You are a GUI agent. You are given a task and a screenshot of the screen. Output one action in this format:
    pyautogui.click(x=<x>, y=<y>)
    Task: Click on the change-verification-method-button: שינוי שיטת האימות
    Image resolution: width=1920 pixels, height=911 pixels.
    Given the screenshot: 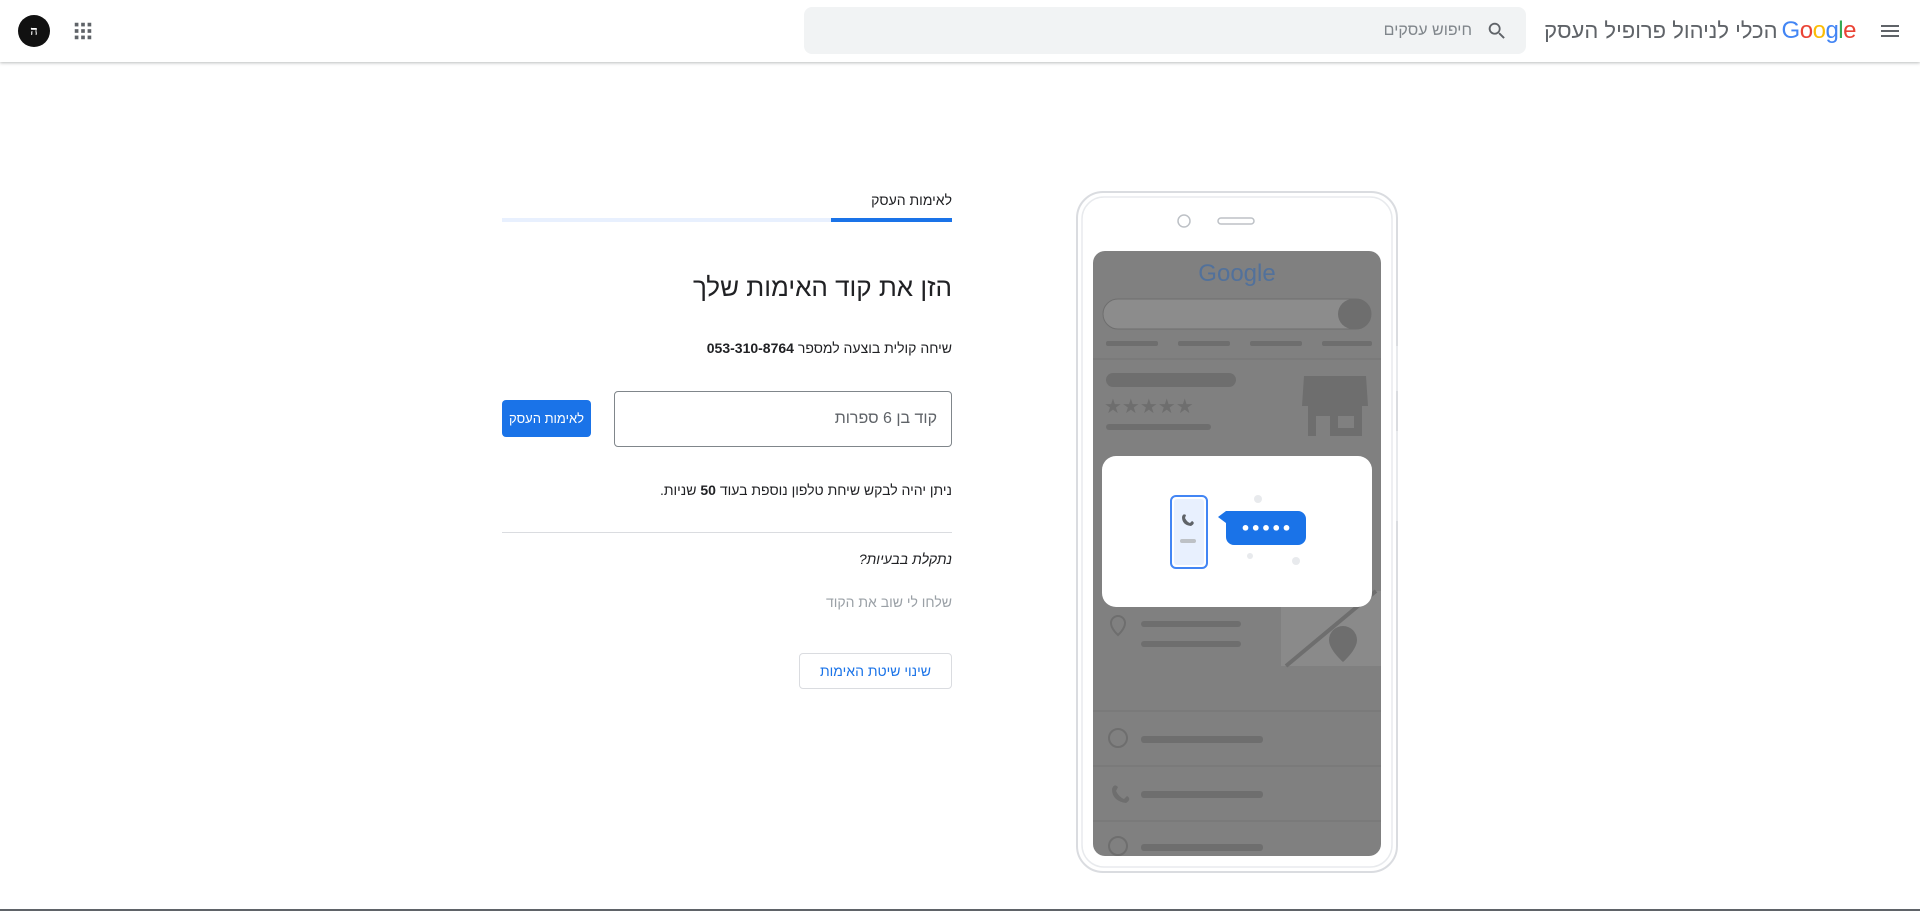 What is the action you would take?
    pyautogui.click(x=875, y=671)
    